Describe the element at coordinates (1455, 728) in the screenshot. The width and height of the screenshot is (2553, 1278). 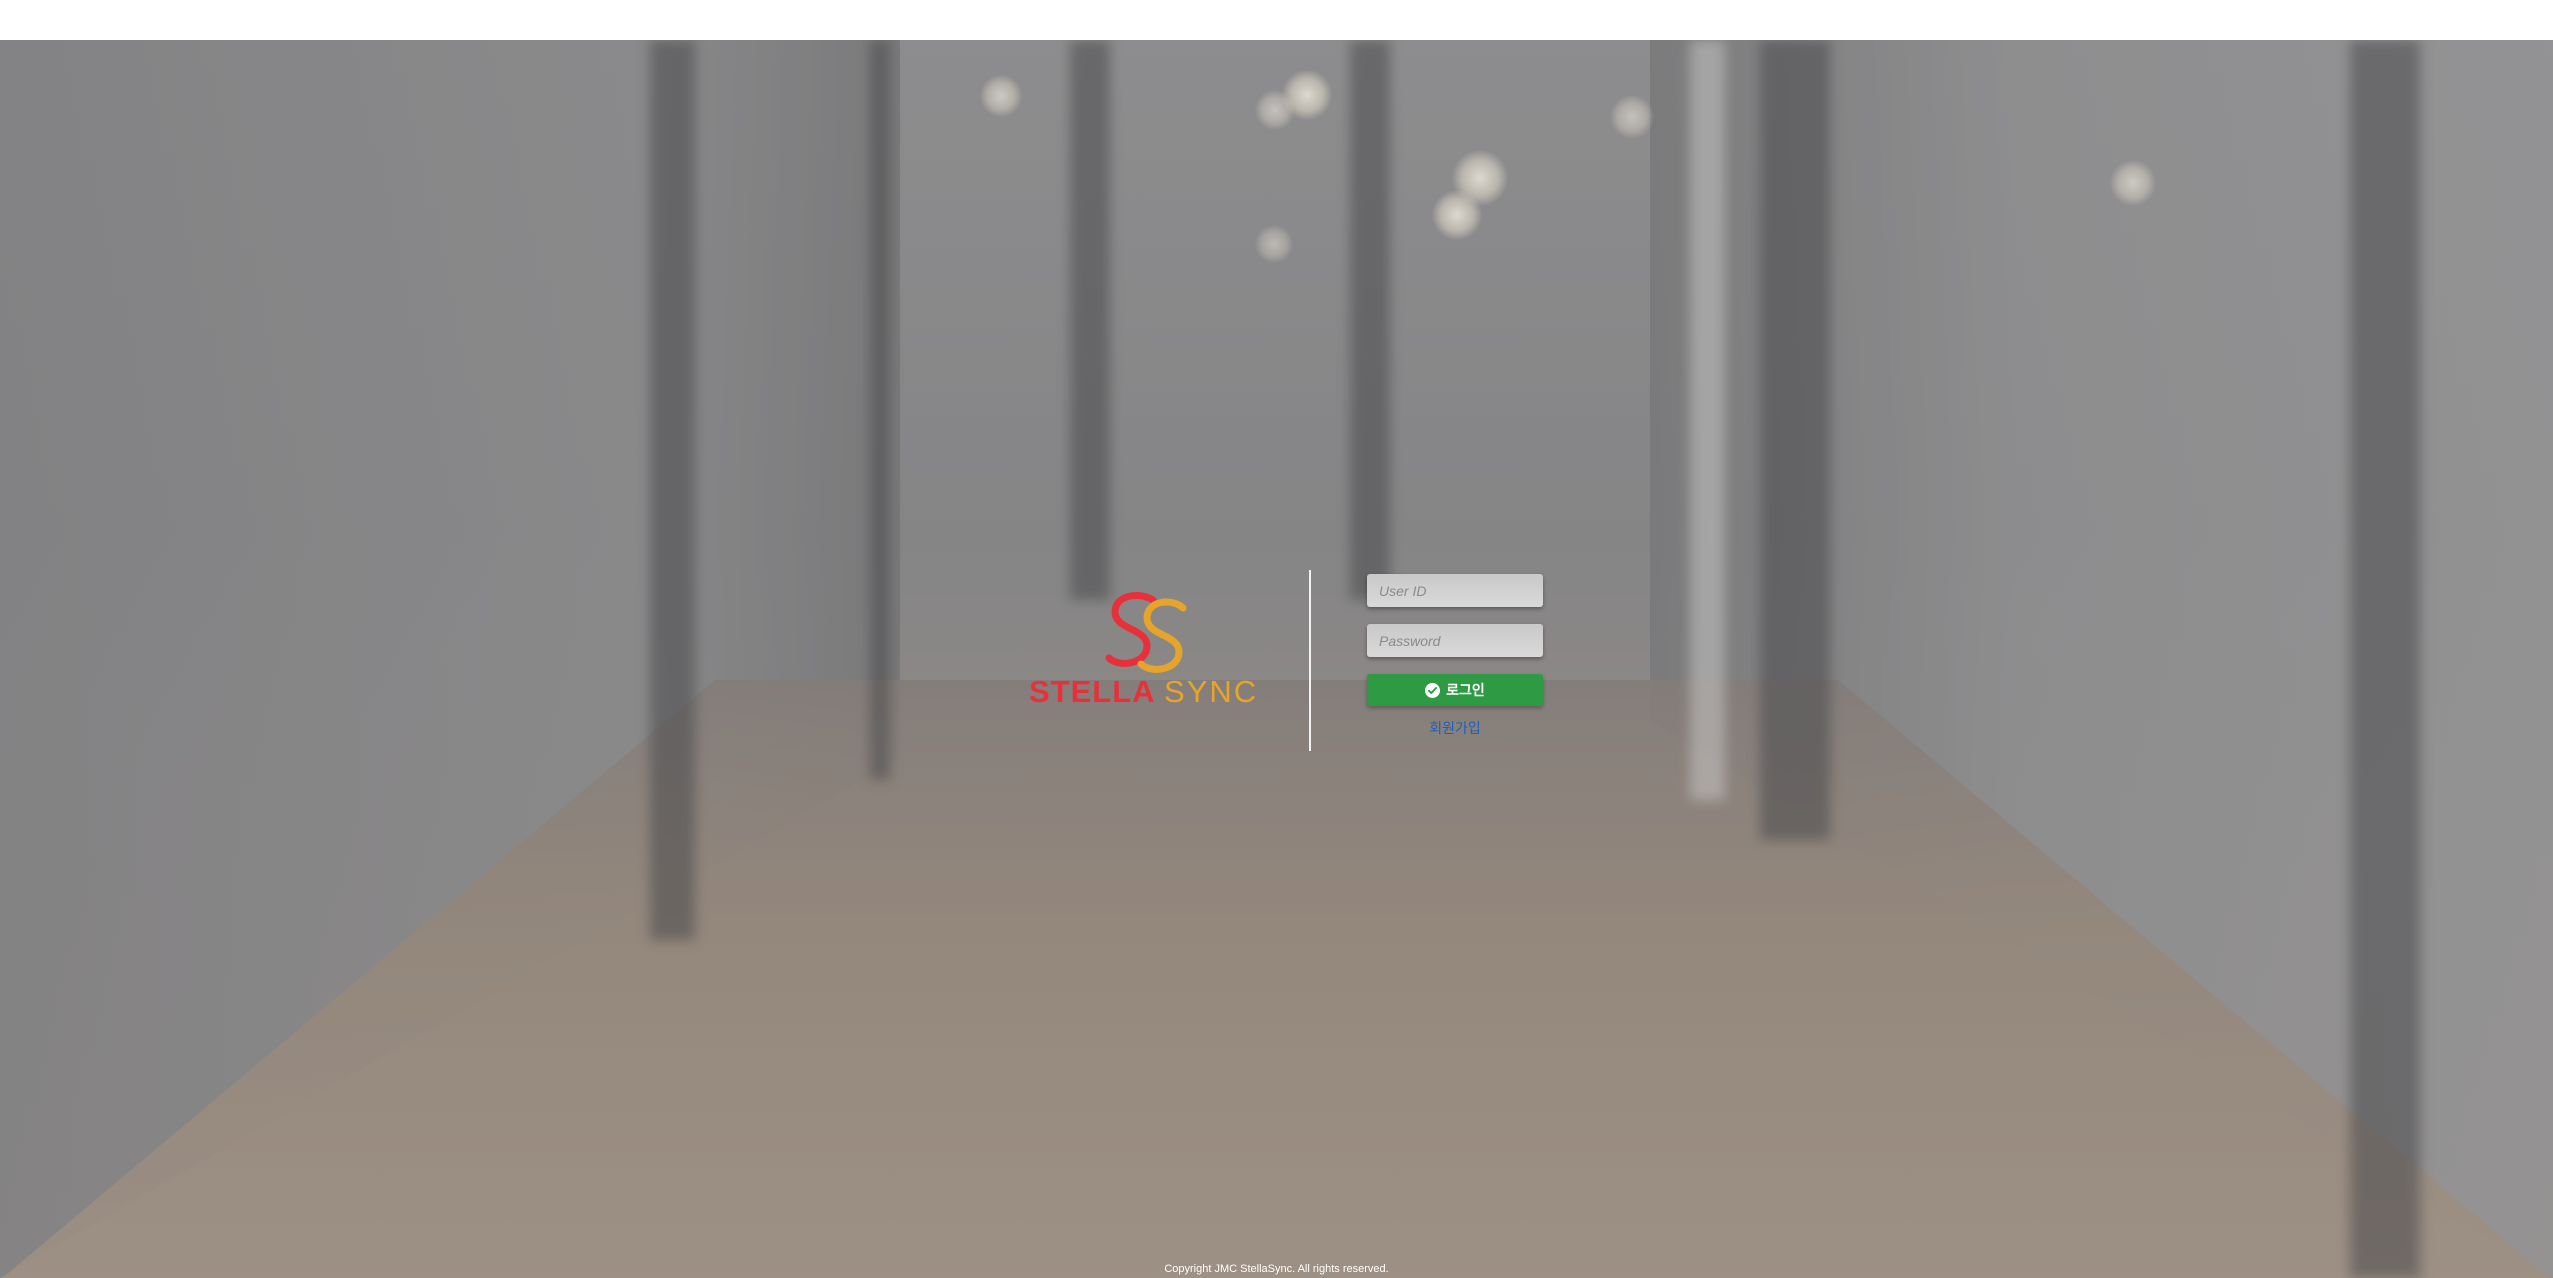
I see `signup-link: 회원가입` at that location.